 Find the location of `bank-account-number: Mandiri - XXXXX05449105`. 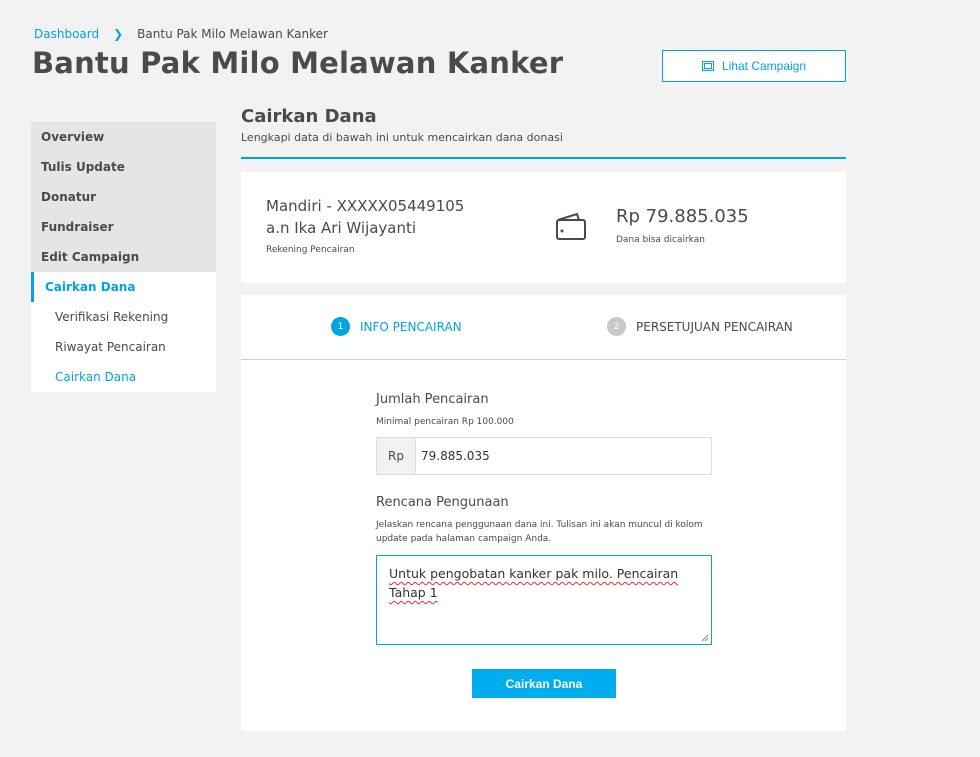

bank-account-number: Mandiri - XXXXX05449105 is located at coordinates (365, 206).